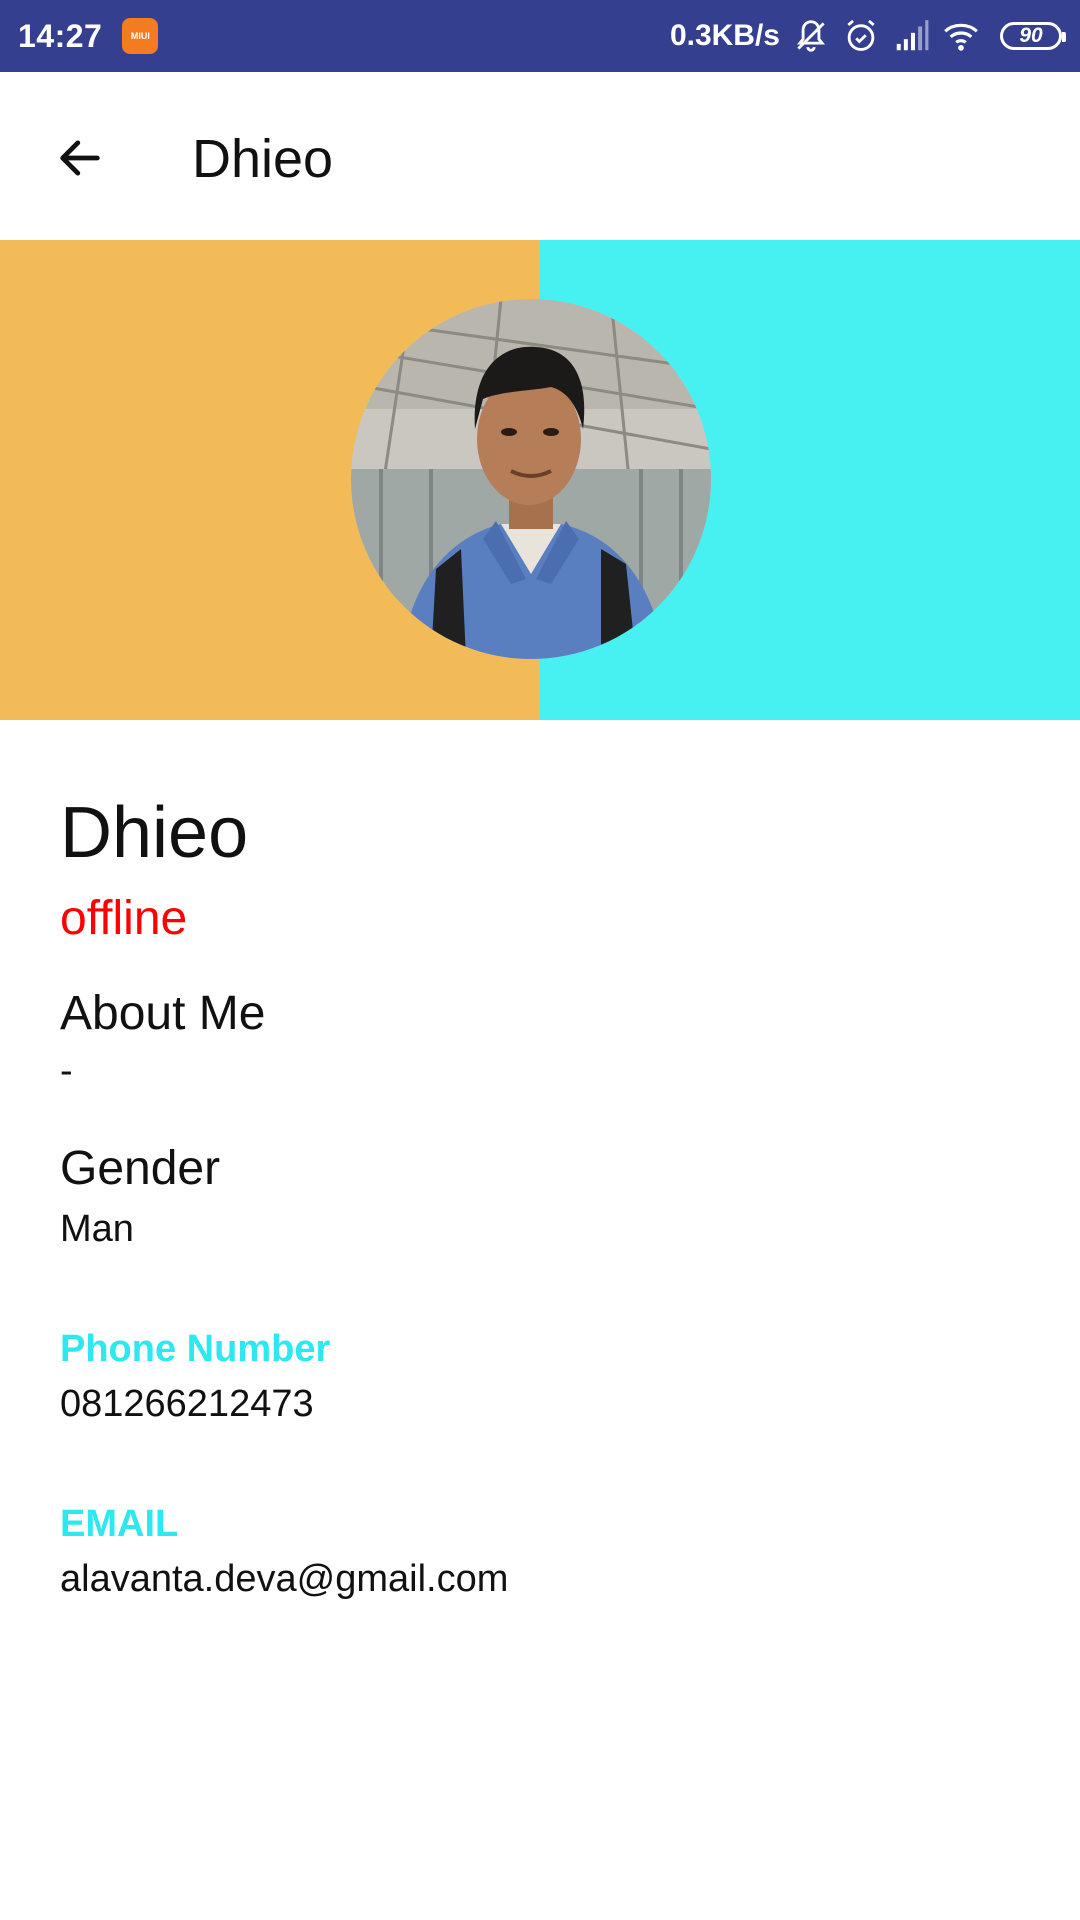 The image size is (1080, 1920). What do you see at coordinates (540, 36) in the screenshot?
I see `status-bar: 14:27 MIUI 0.3KB/s 90` at bounding box center [540, 36].